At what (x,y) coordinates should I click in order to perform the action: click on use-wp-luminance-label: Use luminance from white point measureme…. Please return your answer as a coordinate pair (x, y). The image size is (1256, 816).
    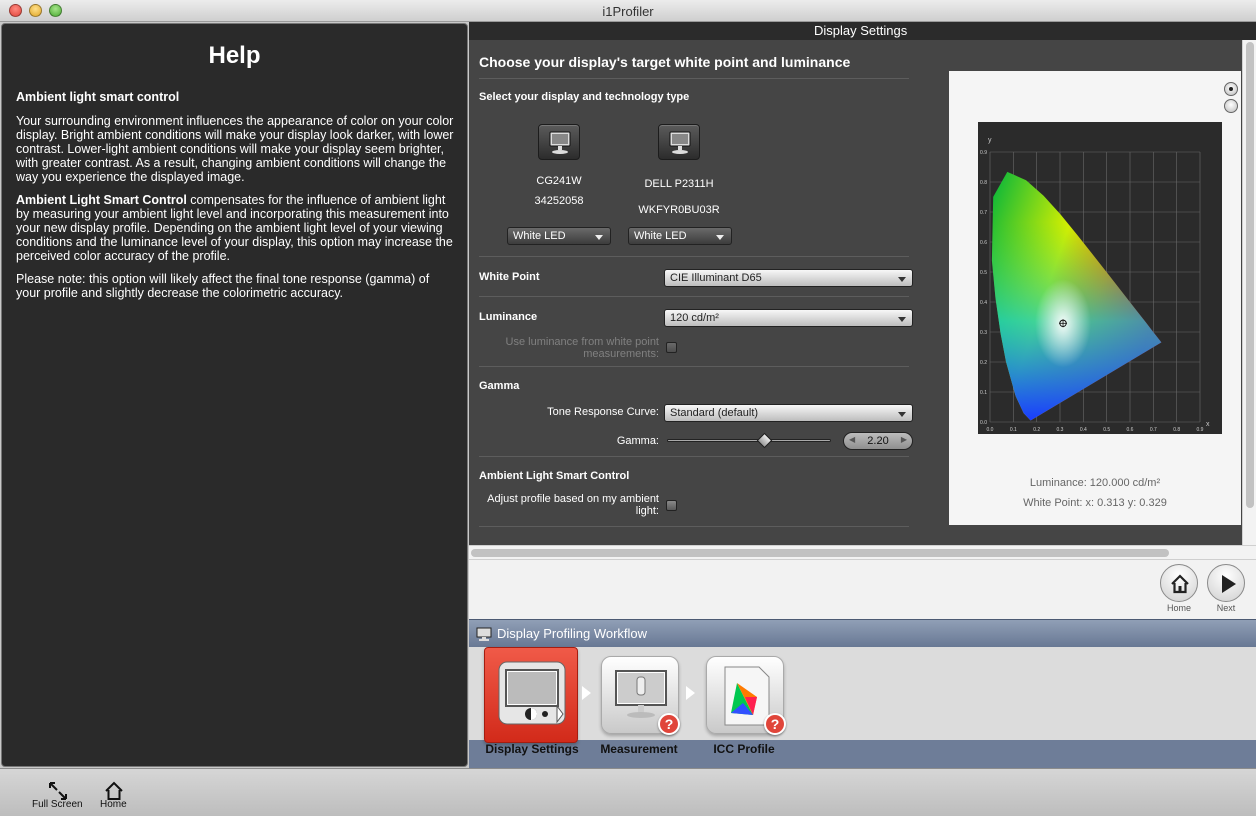
    Looking at the image, I should click on (569, 348).